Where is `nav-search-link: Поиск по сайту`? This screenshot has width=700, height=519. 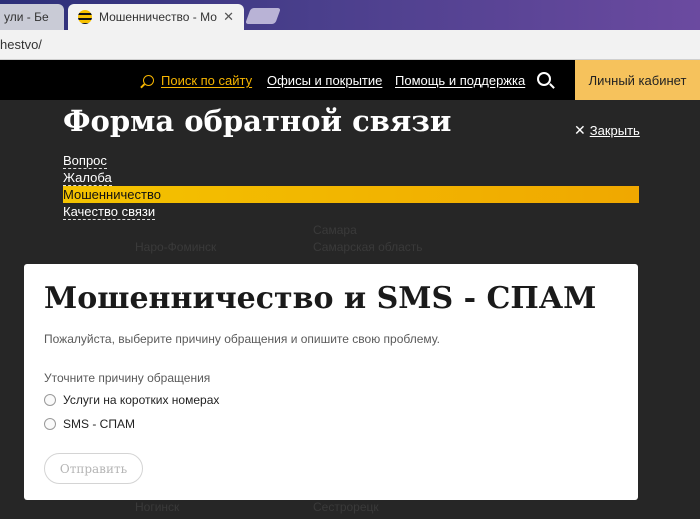
nav-search-link: Поиск по сайту is located at coordinates (197, 80).